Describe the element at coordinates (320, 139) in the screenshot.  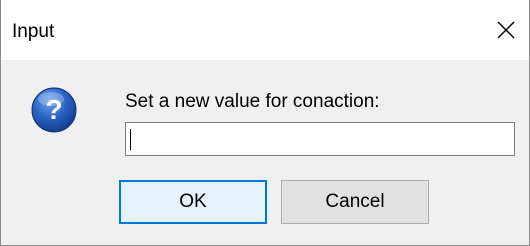
I see `value-input` at that location.